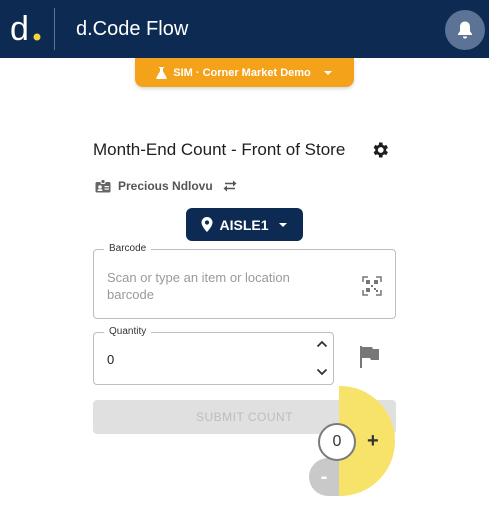 The height and width of the screenshot is (521, 489). What do you see at coordinates (54, 29) in the screenshot?
I see `logo-divider` at bounding box center [54, 29].